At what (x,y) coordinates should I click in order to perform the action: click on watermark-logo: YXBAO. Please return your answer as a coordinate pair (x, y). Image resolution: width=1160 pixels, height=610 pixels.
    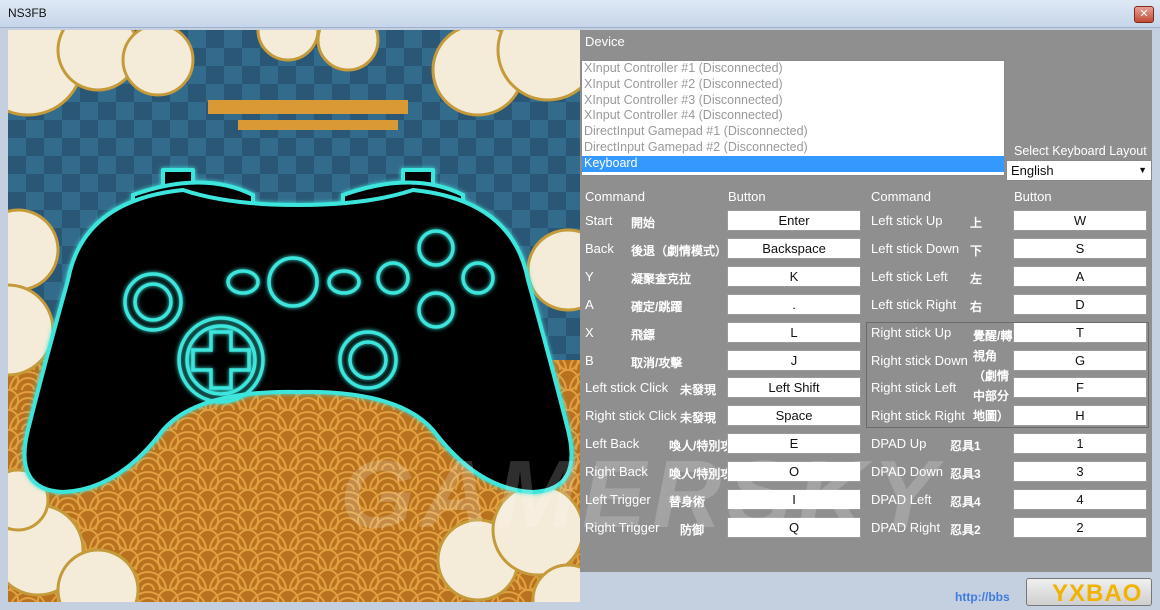
    Looking at the image, I should click on (1097, 593).